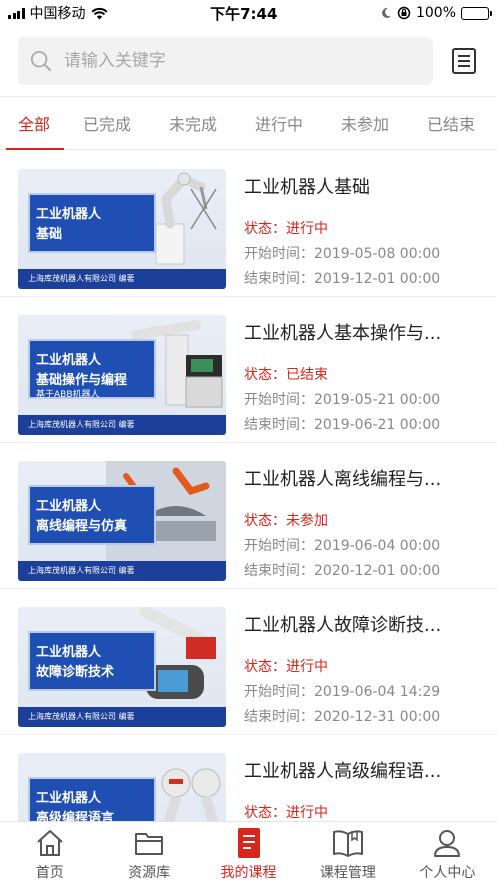 The width and height of the screenshot is (497, 883). Describe the element at coordinates (342, 717) in the screenshot. I see `course-end-time: 结束时间：2020-12-31 00:00` at that location.